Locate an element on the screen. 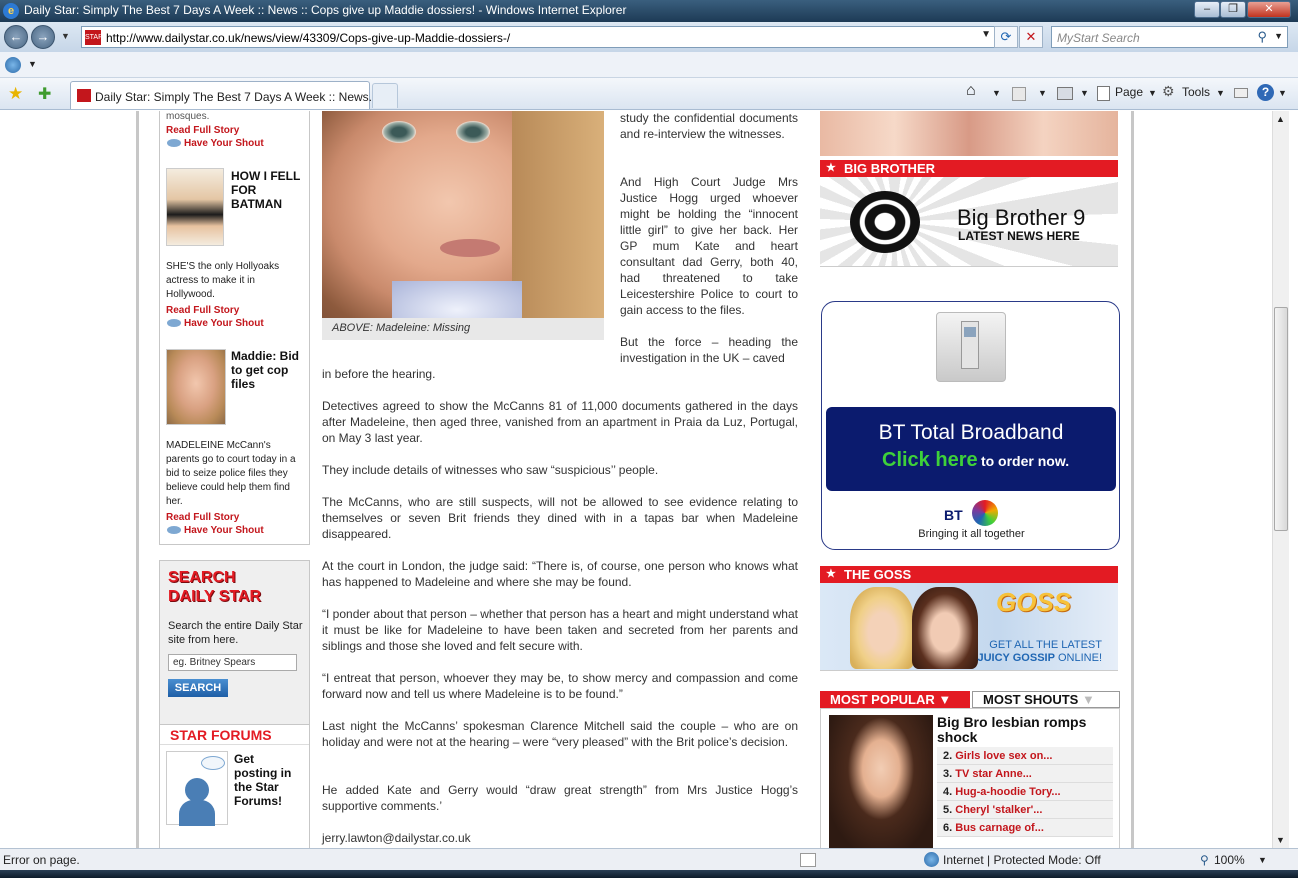 Image resolution: width=1298 pixels, height=878 pixels. stop-button: ✕ is located at coordinates (1031, 37).